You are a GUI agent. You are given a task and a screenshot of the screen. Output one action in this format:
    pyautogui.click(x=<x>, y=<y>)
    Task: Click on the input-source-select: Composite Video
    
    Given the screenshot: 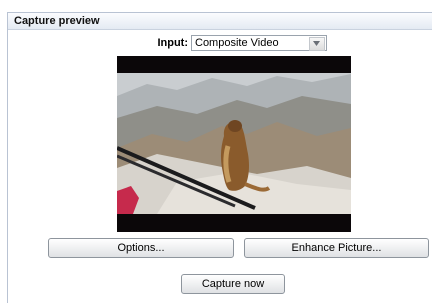 What is the action you would take?
    pyautogui.click(x=259, y=43)
    